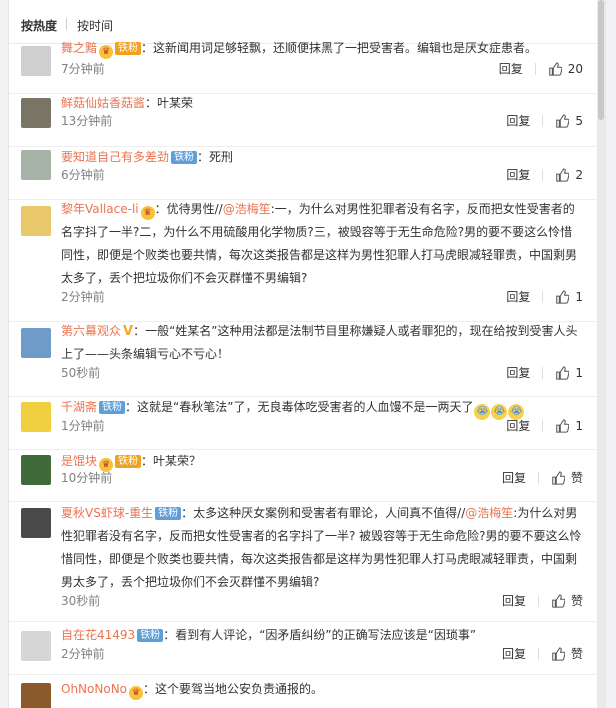  Describe the element at coordinates (79, 407) in the screenshot. I see `comment-username: 千湖斋` at that location.